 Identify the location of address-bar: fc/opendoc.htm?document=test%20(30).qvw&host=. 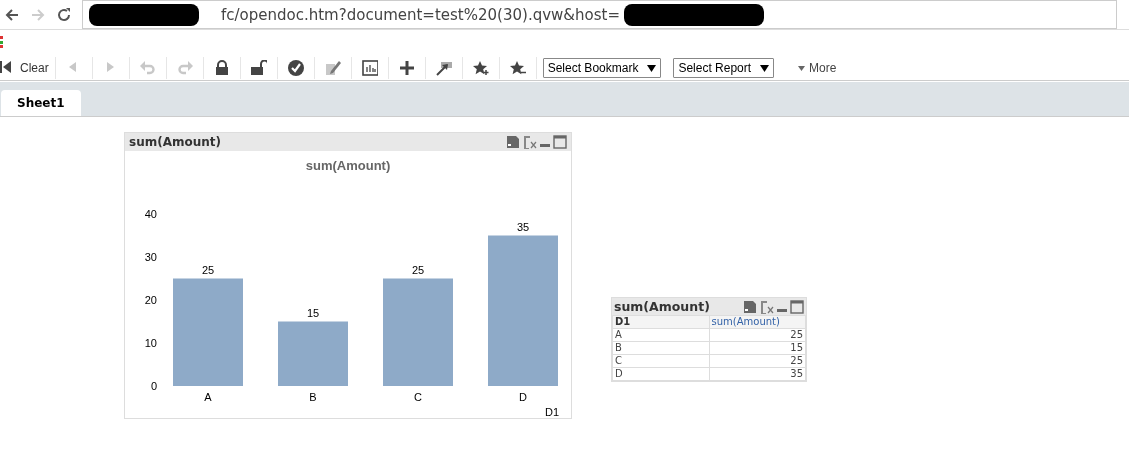
(599, 14).